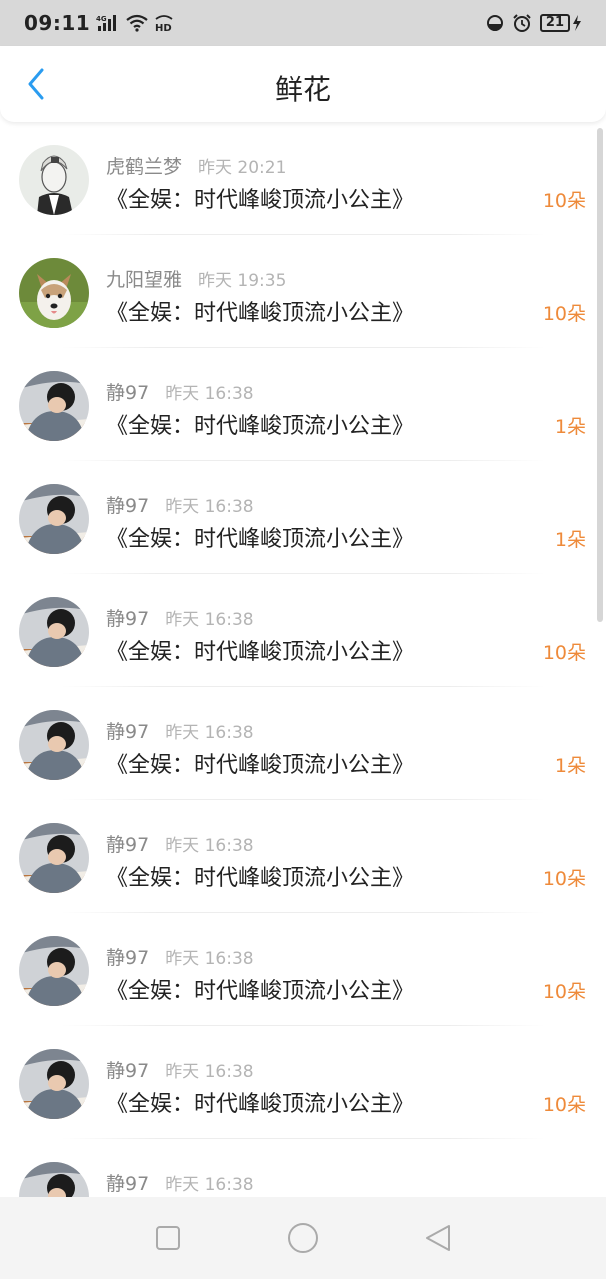  I want to click on circle-icon, so click(302, 1238).